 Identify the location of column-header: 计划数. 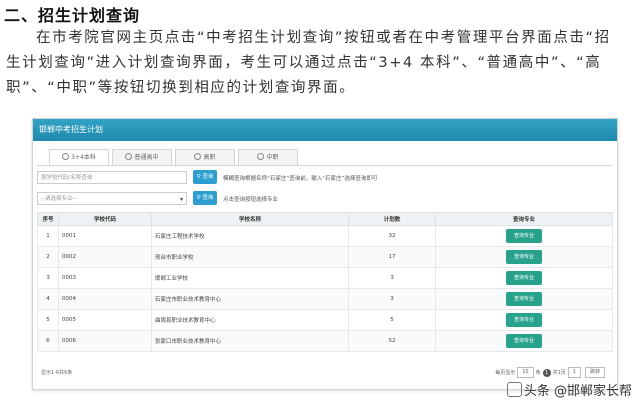
(392, 219).